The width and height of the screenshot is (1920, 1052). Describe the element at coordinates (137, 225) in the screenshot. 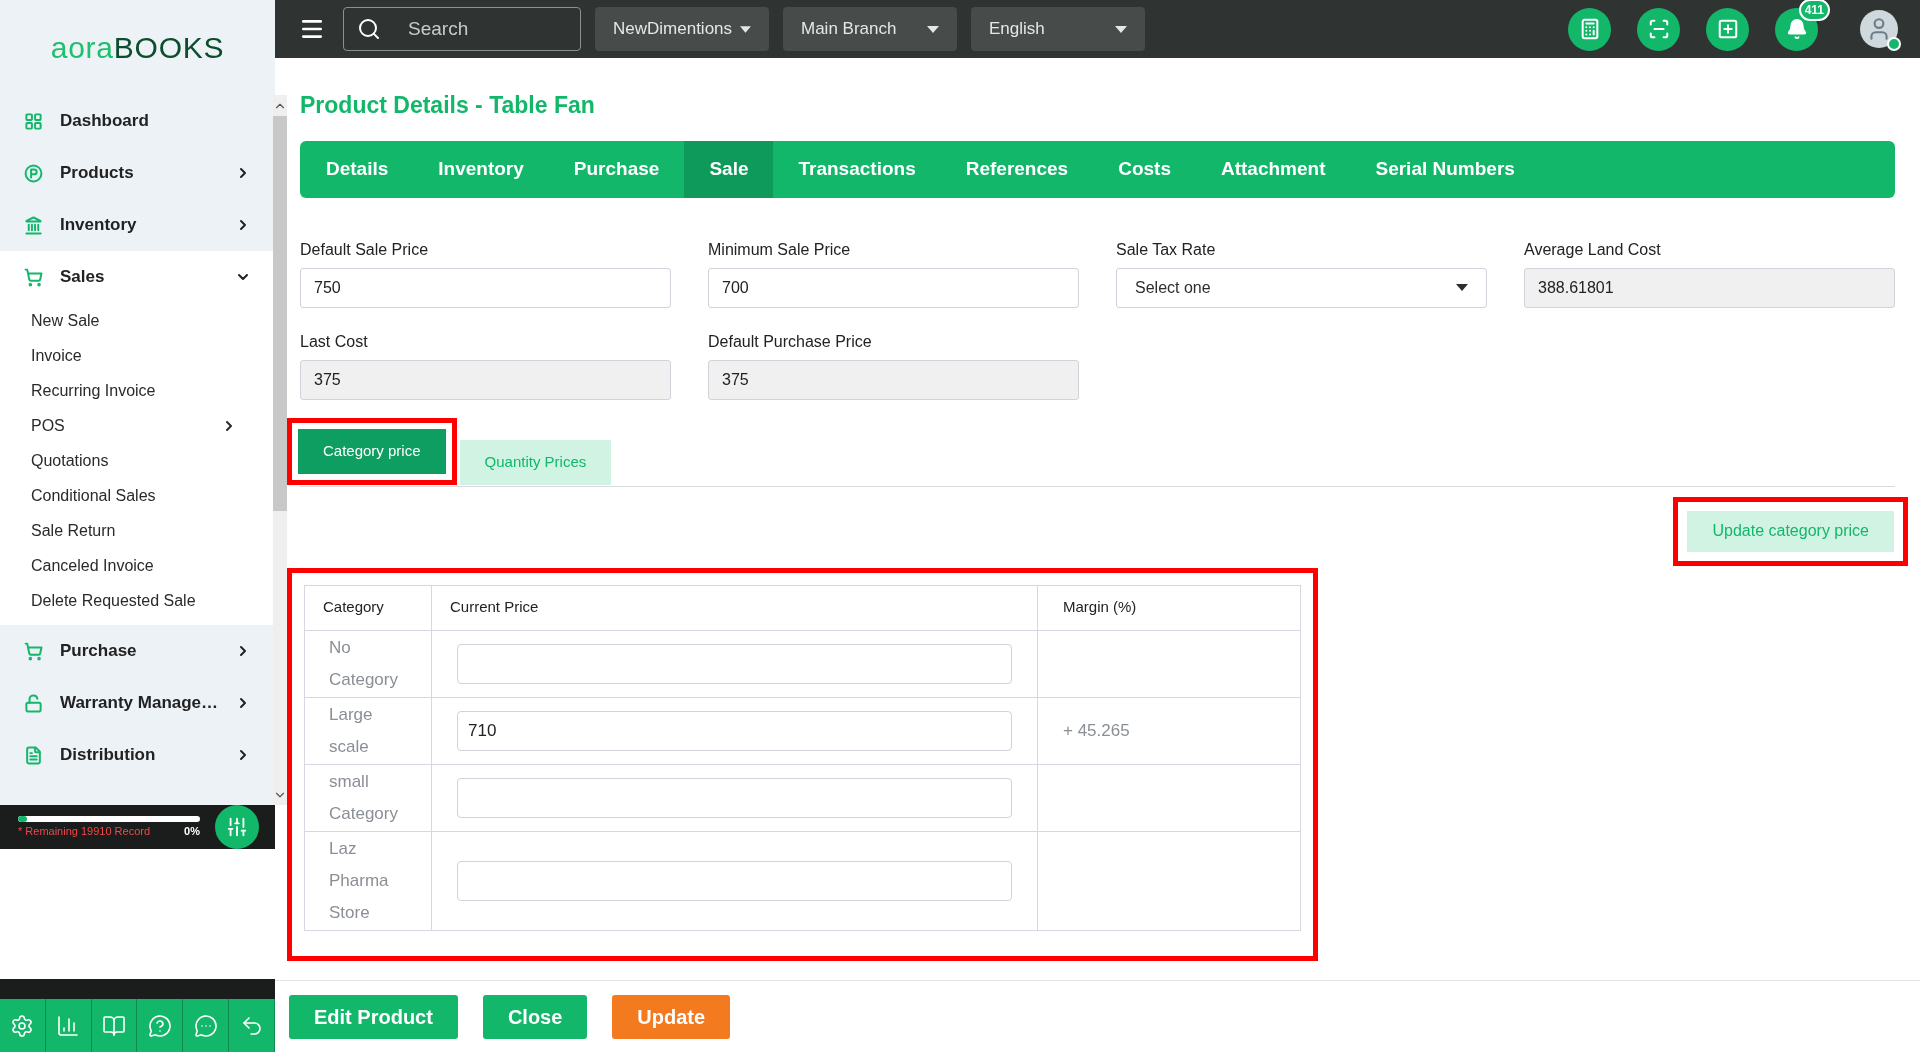

I see `sidebar-item: Inventory` at that location.